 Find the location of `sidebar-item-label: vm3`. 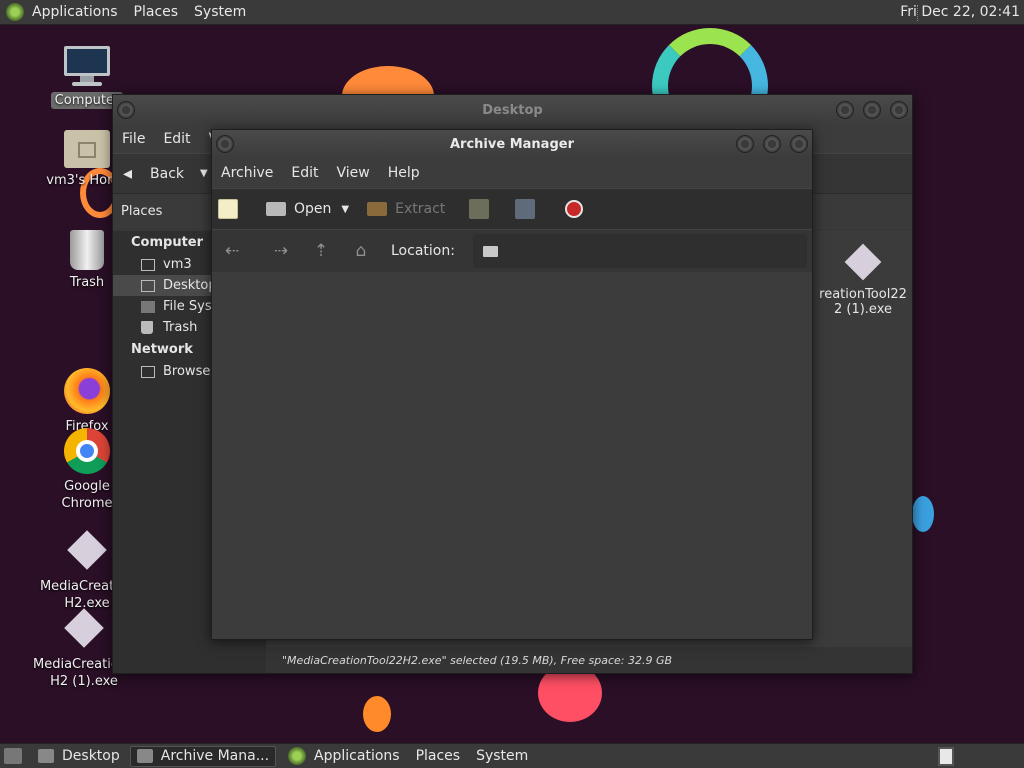

sidebar-item-label: vm3 is located at coordinates (177, 264).